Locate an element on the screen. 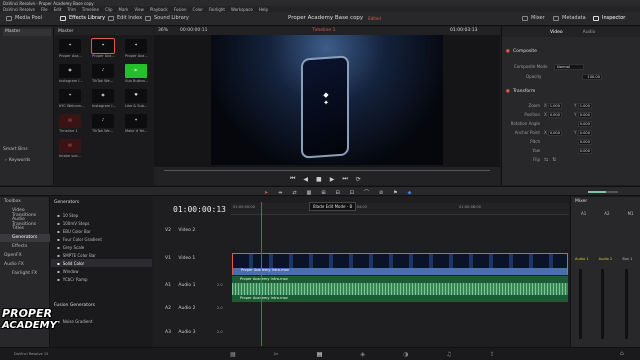 The height and width of the screenshot is (360, 640). reverse-icon: ◀ is located at coordinates (305, 179).